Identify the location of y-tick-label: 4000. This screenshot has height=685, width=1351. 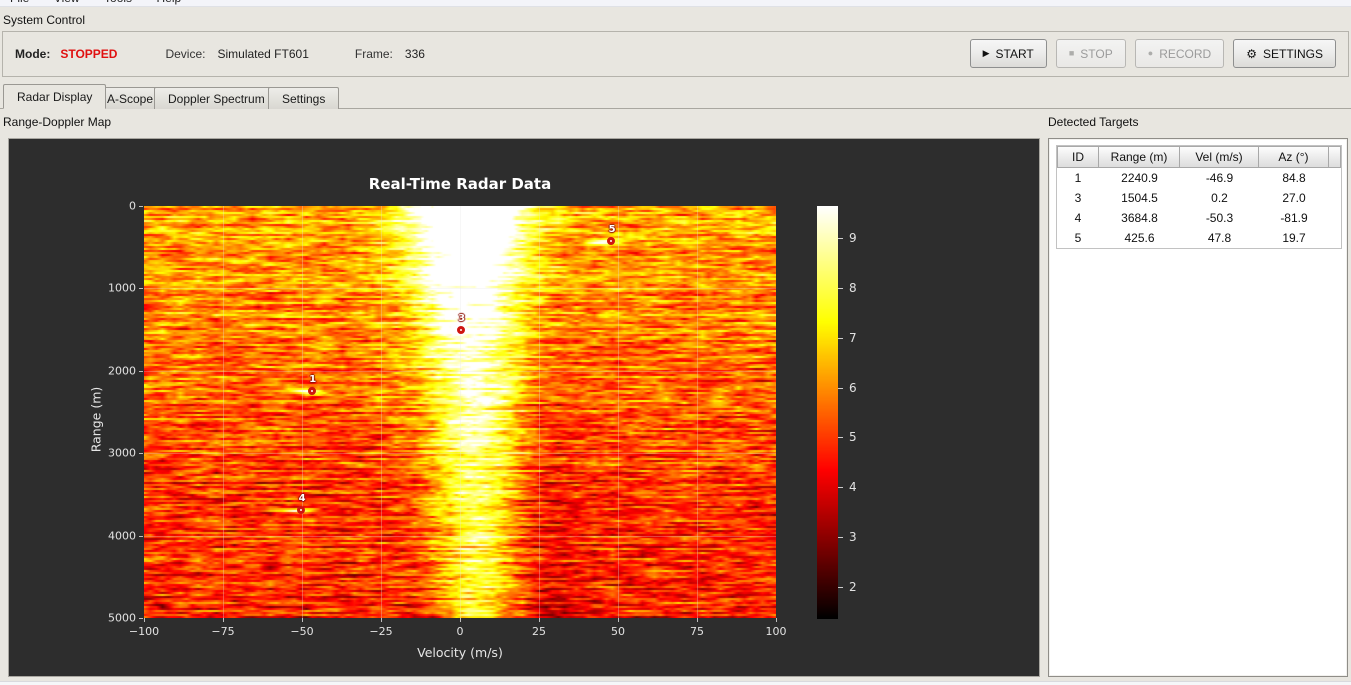
(122, 536).